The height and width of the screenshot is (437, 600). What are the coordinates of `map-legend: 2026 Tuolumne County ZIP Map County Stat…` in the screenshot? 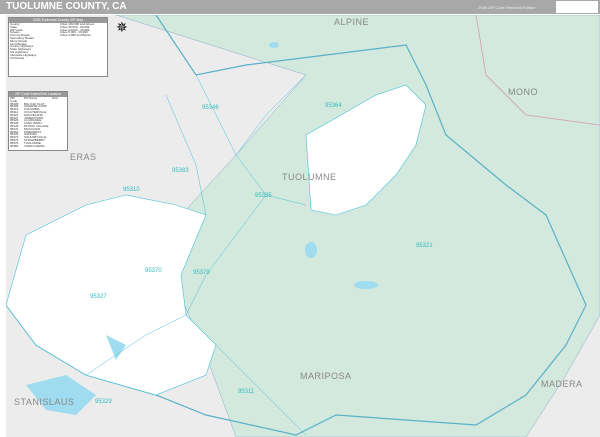 It's located at (58, 47).